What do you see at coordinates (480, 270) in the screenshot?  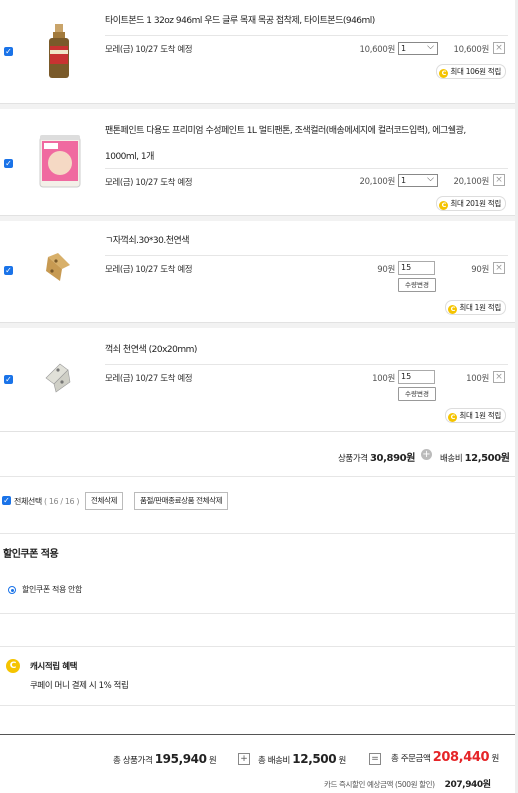 I see `total-price: 90원` at bounding box center [480, 270].